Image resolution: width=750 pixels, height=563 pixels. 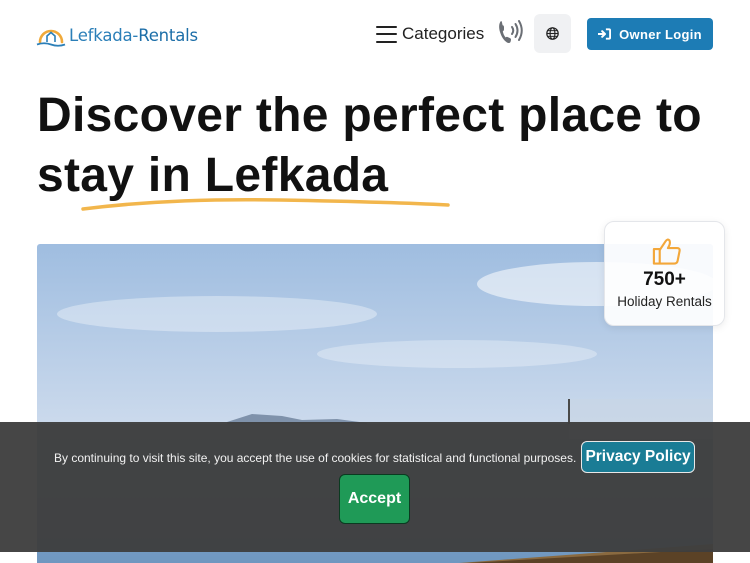 I want to click on categories-label: Categories, so click(x=443, y=33).